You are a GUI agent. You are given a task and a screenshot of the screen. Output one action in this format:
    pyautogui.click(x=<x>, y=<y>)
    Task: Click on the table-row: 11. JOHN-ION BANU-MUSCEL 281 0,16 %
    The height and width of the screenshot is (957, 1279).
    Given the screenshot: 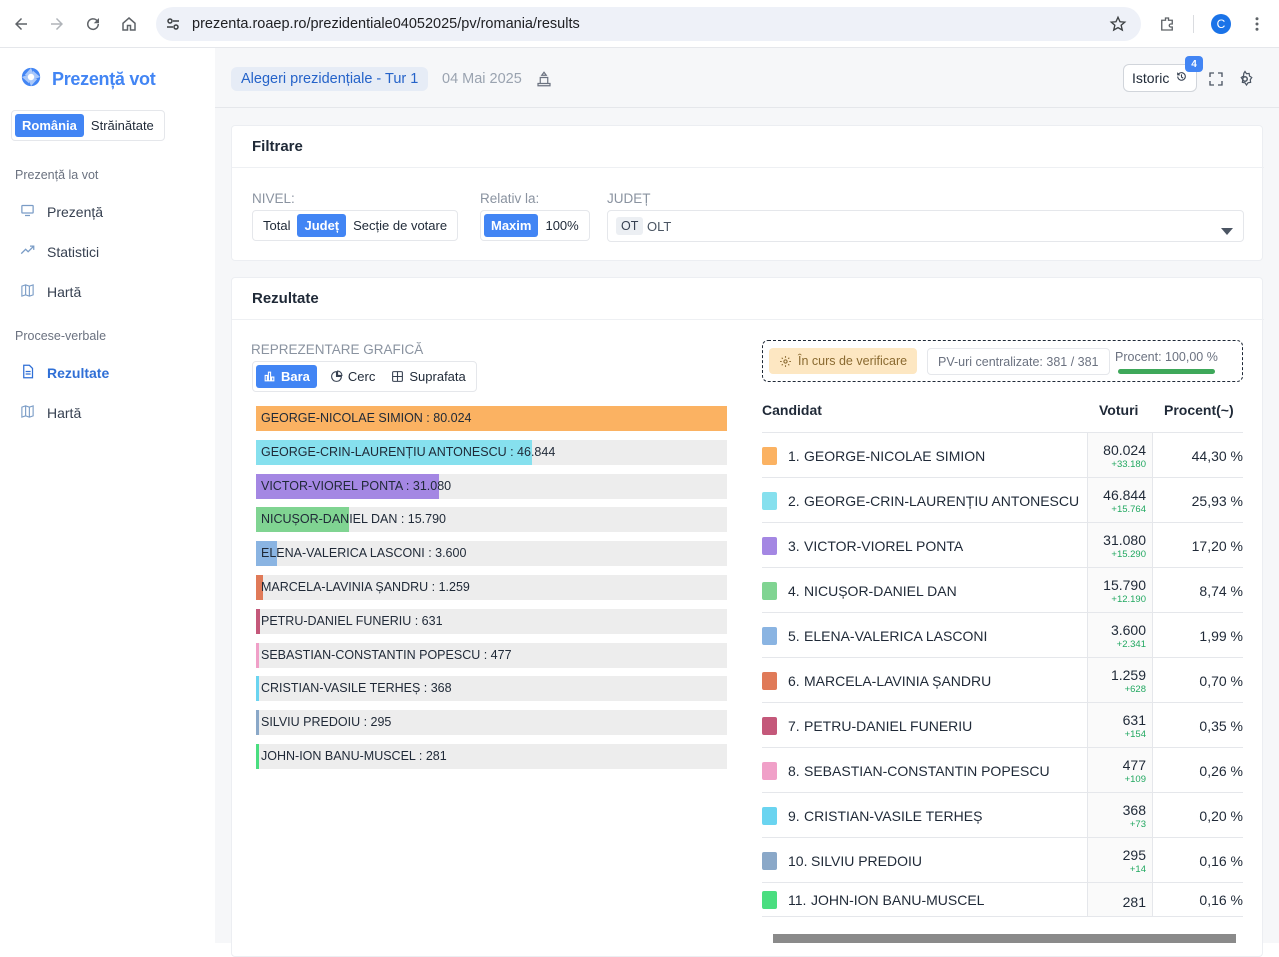 What is the action you would take?
    pyautogui.click(x=1002, y=900)
    